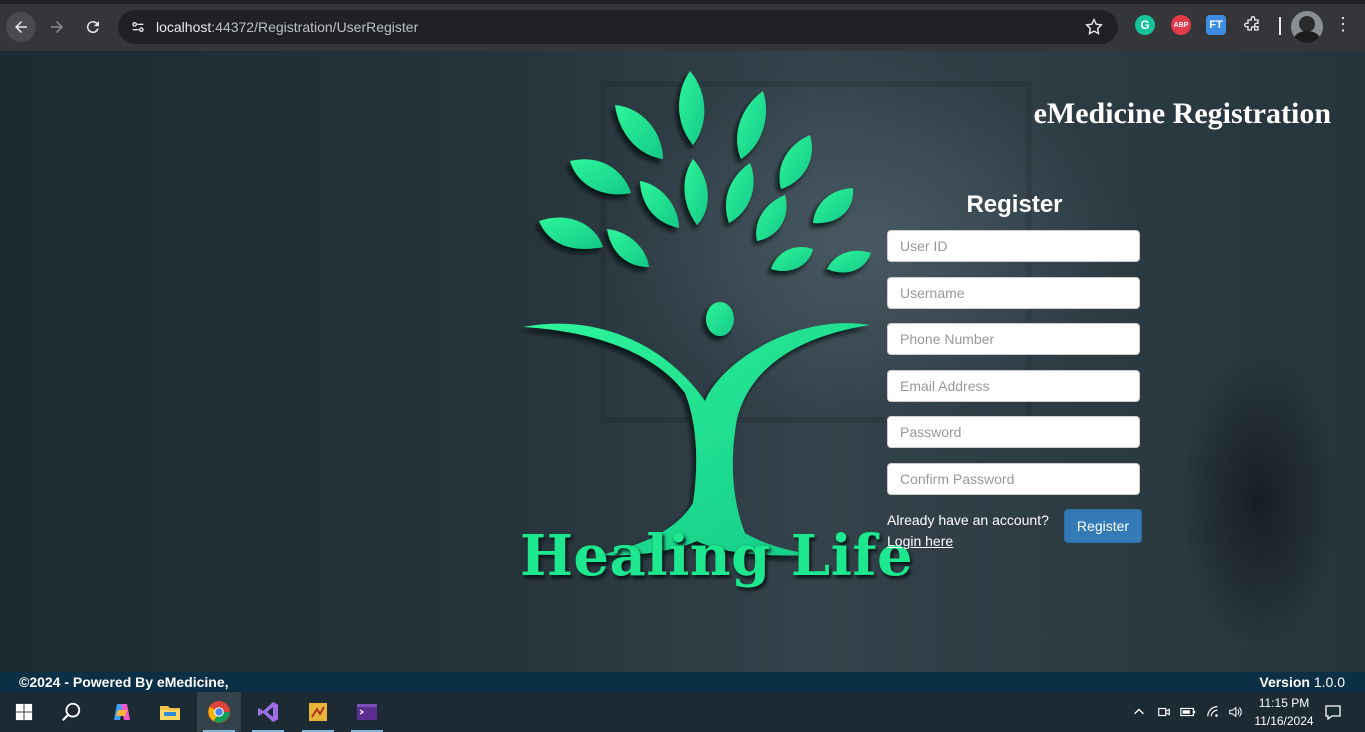 This screenshot has width=1365, height=732. What do you see at coordinates (1307, 37) in the screenshot?
I see `avatar-body` at bounding box center [1307, 37].